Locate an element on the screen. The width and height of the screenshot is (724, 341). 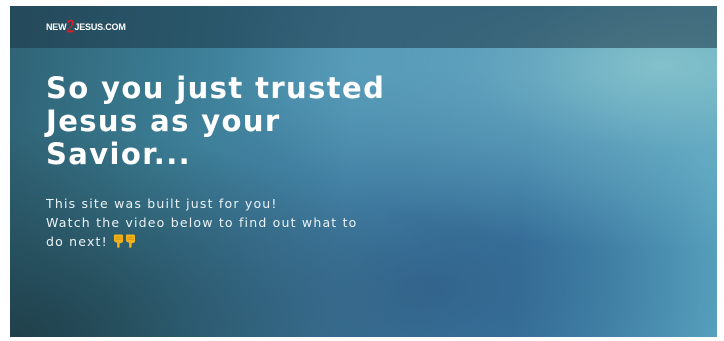
hero-line-3-text: do next! is located at coordinates (77, 241).